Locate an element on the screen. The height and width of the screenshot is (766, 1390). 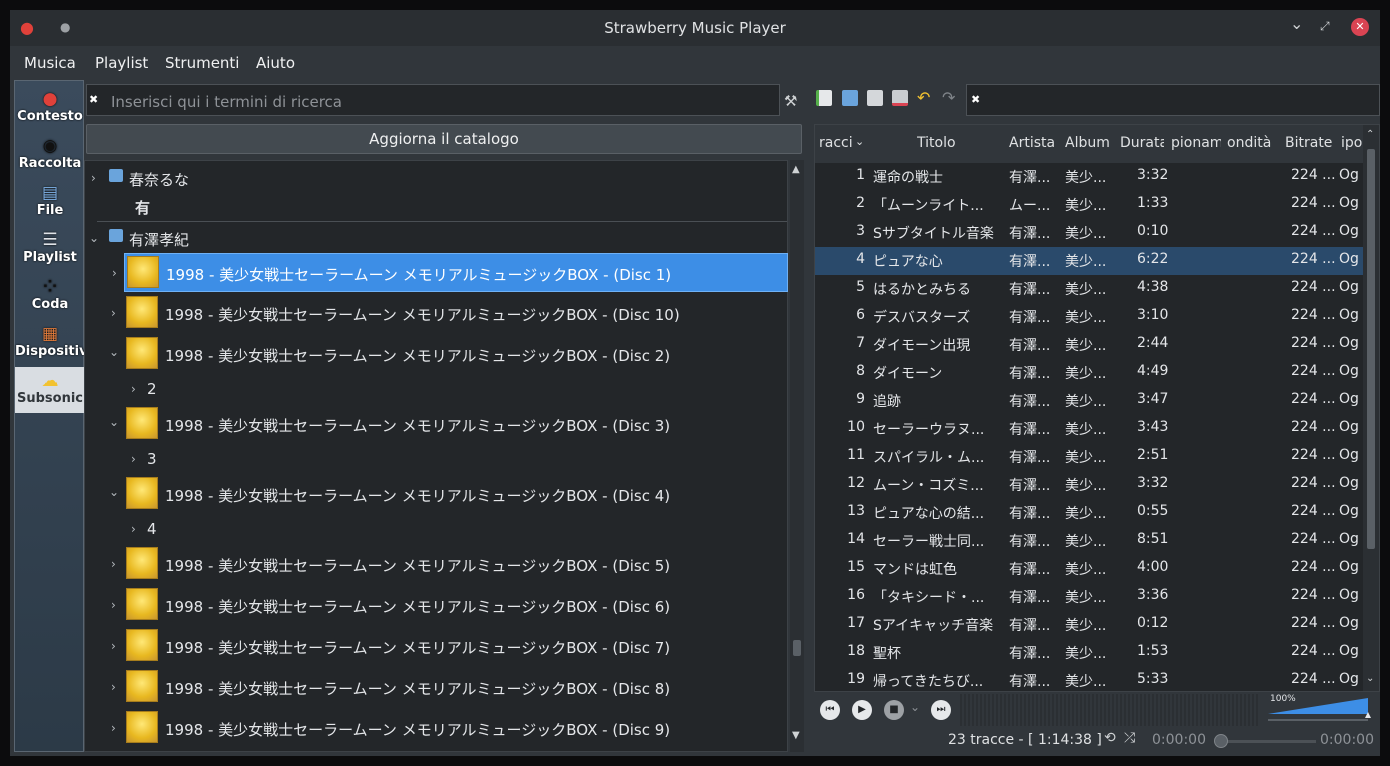
maximize-icon: ⤢ is located at coordinates (1325, 26).